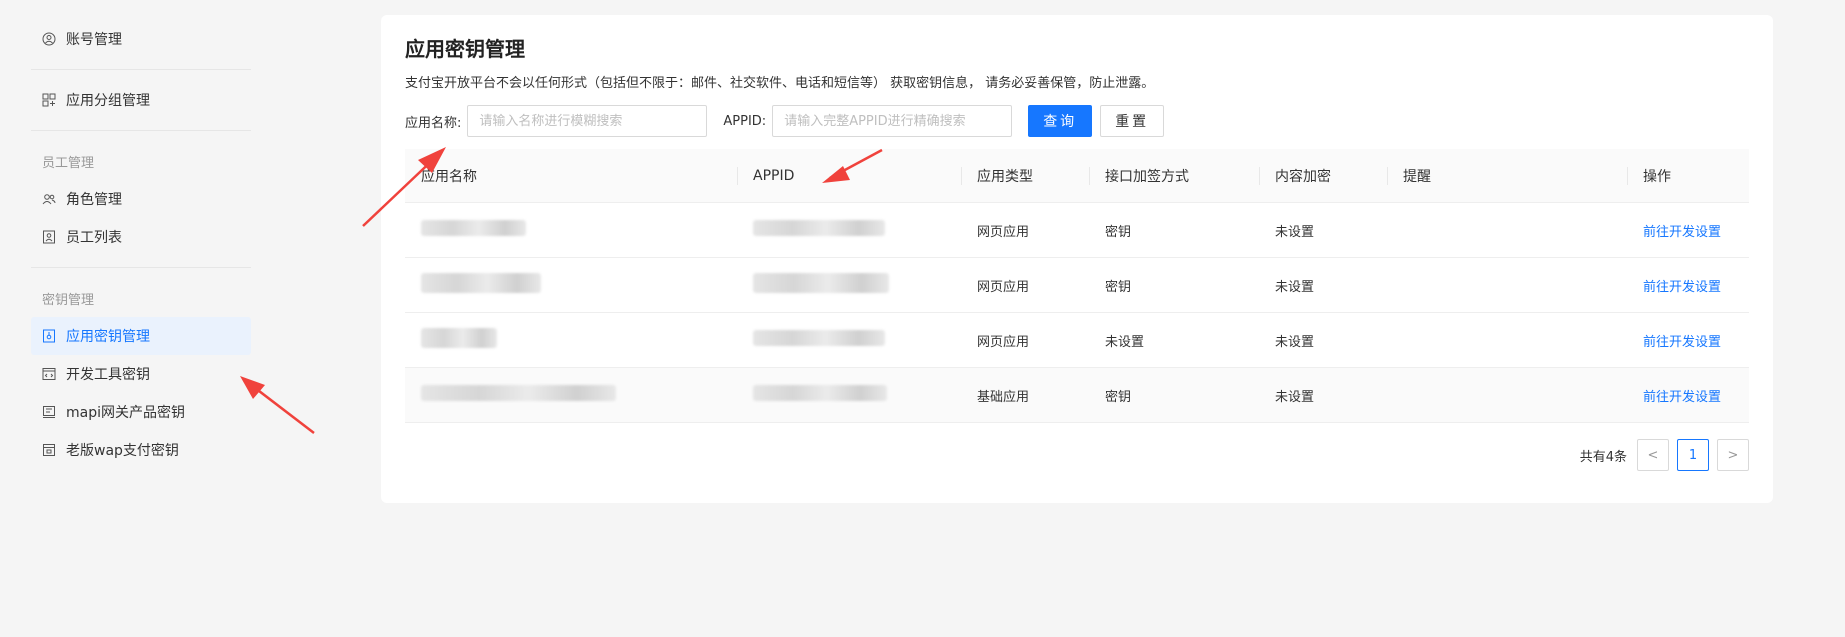  What do you see at coordinates (849, 175) in the screenshot?
I see `header-appid: APPID` at bounding box center [849, 175].